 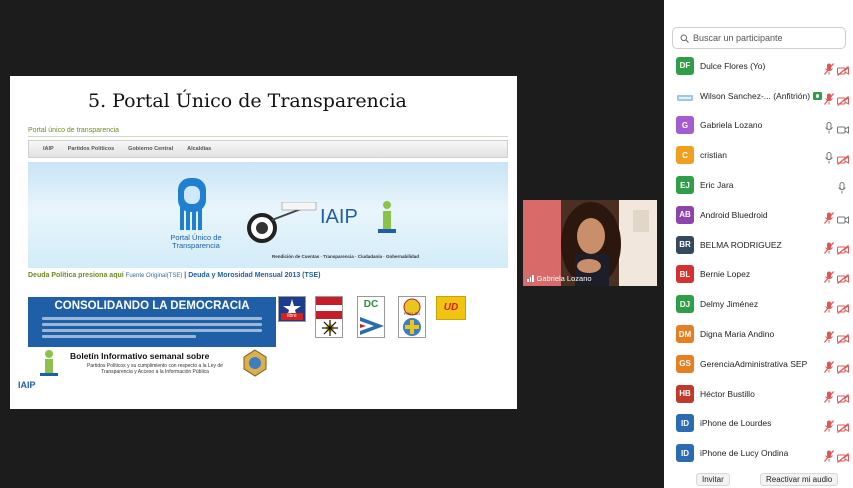 What do you see at coordinates (199, 149) in the screenshot?
I see `nav-item-alcaldias: Alcaldías` at bounding box center [199, 149].